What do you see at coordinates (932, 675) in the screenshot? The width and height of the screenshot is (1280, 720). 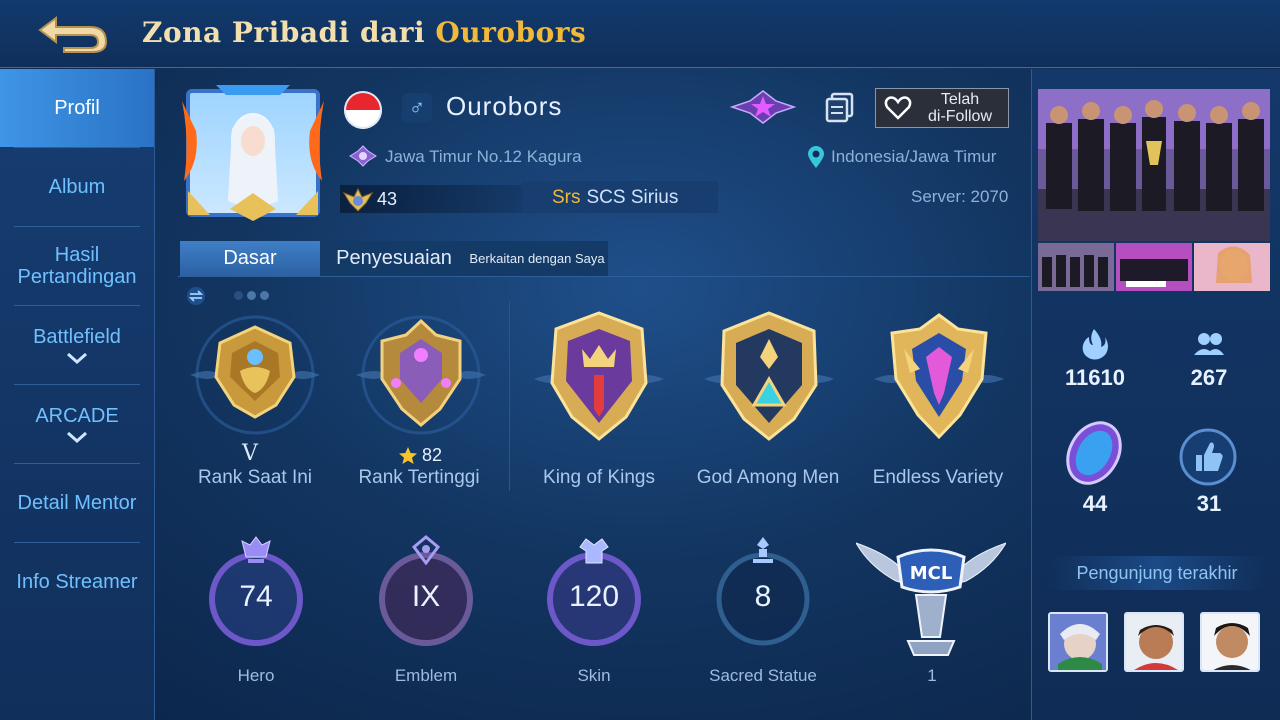 I see `mcl-trophy-count: 1` at bounding box center [932, 675].